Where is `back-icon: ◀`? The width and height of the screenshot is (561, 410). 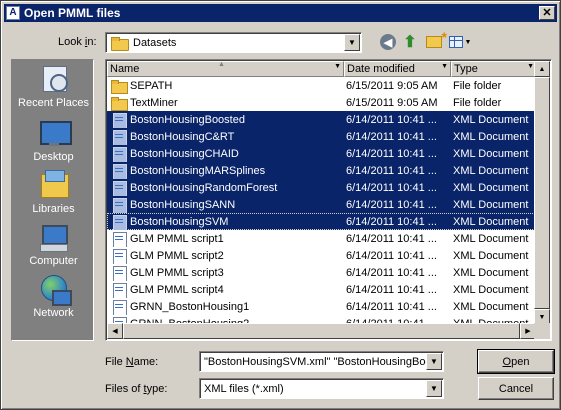
back-icon: ◀ is located at coordinates (388, 42).